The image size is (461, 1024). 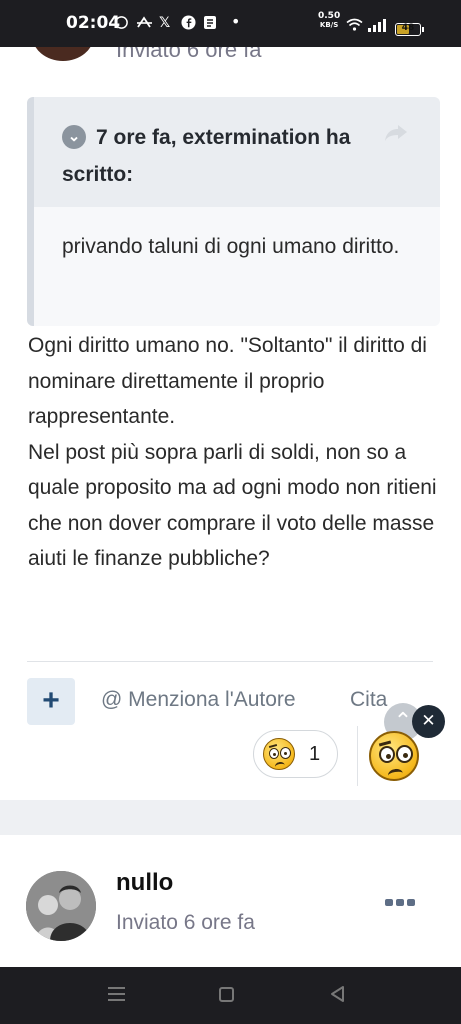 I want to click on quote-title-text: 7 ore fa, extermination ha scritto:, so click(x=206, y=156).